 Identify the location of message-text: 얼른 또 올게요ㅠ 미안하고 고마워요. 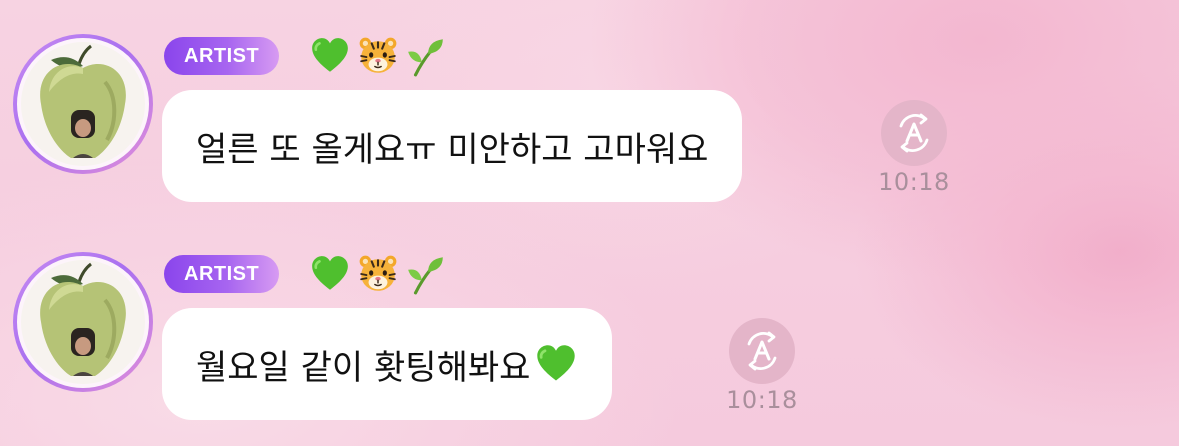
(452, 149).